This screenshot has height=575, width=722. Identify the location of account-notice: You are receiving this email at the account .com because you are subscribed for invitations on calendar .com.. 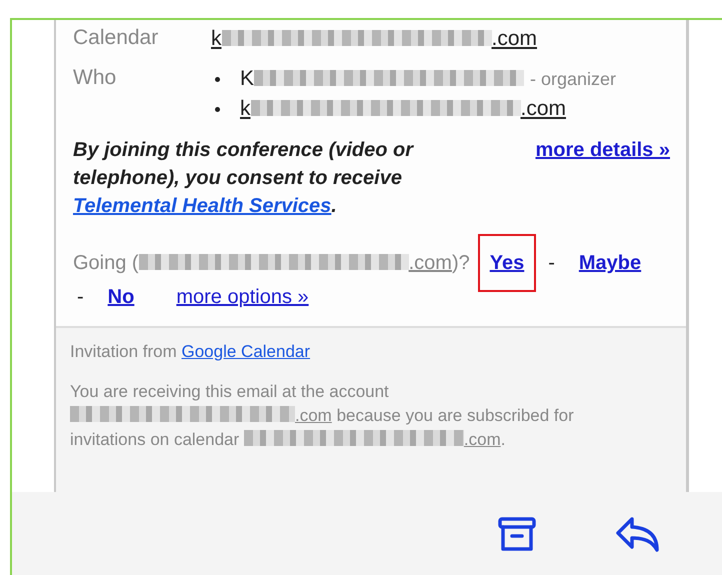
(322, 416).